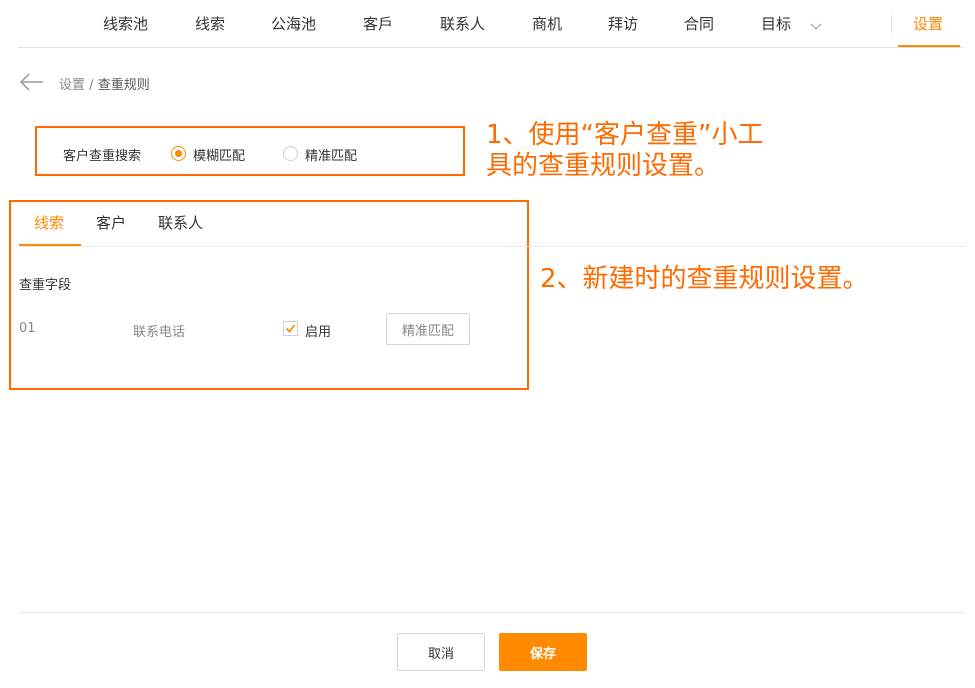 Image resolution: width=975 pixels, height=688 pixels. I want to click on nav-item-lead-pool: 线索池, so click(125, 23).